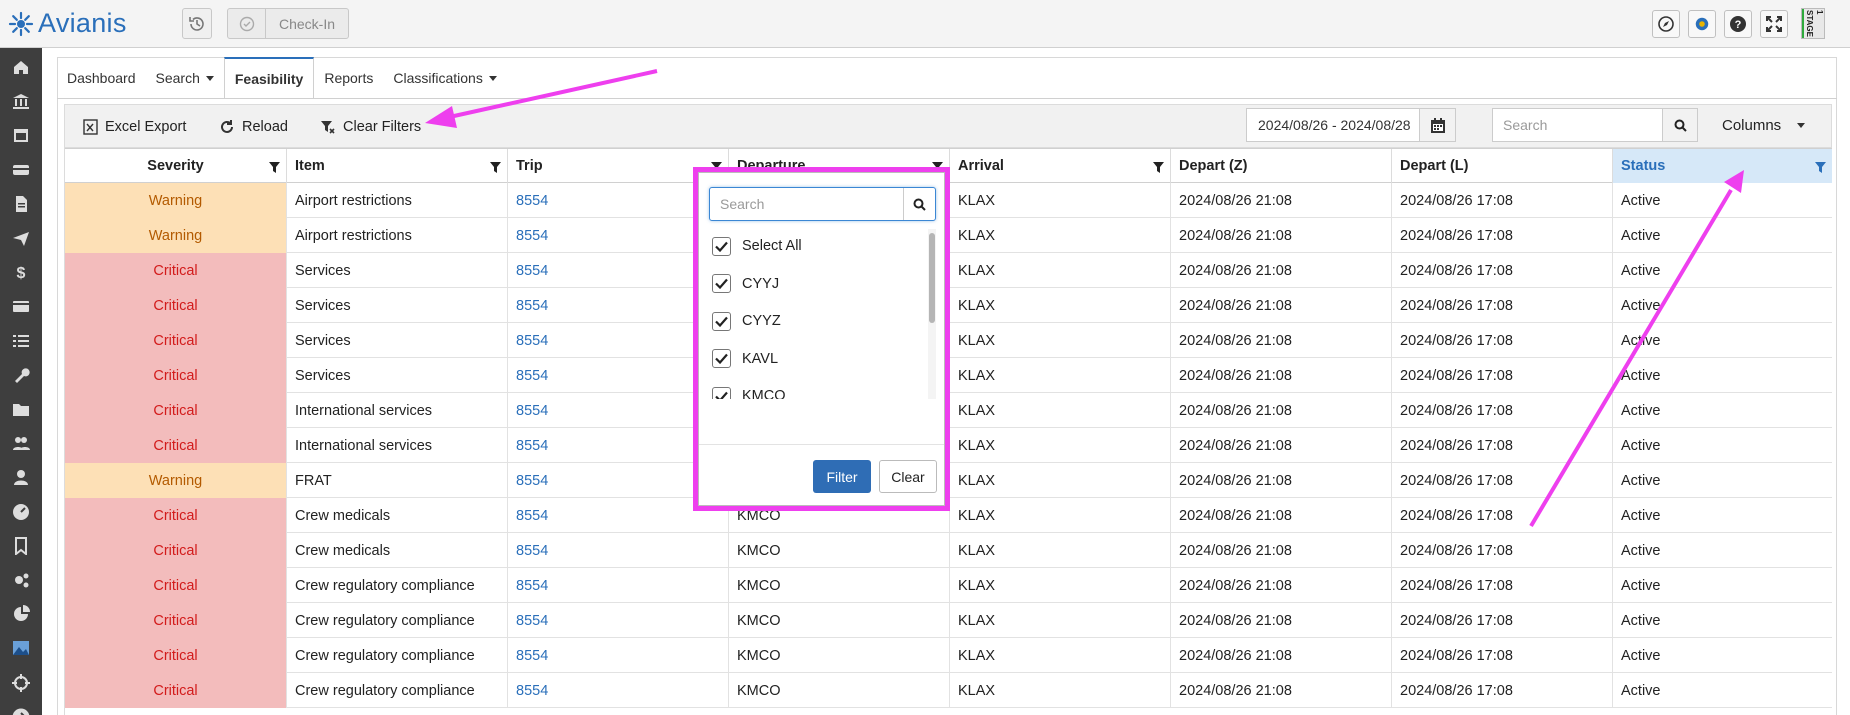 This screenshot has height=715, width=1850. I want to click on compass-button, so click(1666, 24).